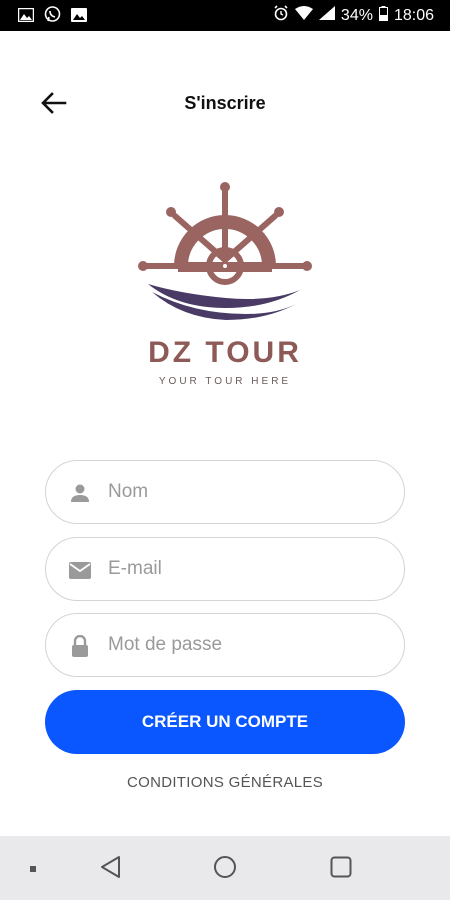 This screenshot has width=450, height=900. What do you see at coordinates (225, 381) in the screenshot?
I see `brand-tagline: YOUR TOUR HERE` at bounding box center [225, 381].